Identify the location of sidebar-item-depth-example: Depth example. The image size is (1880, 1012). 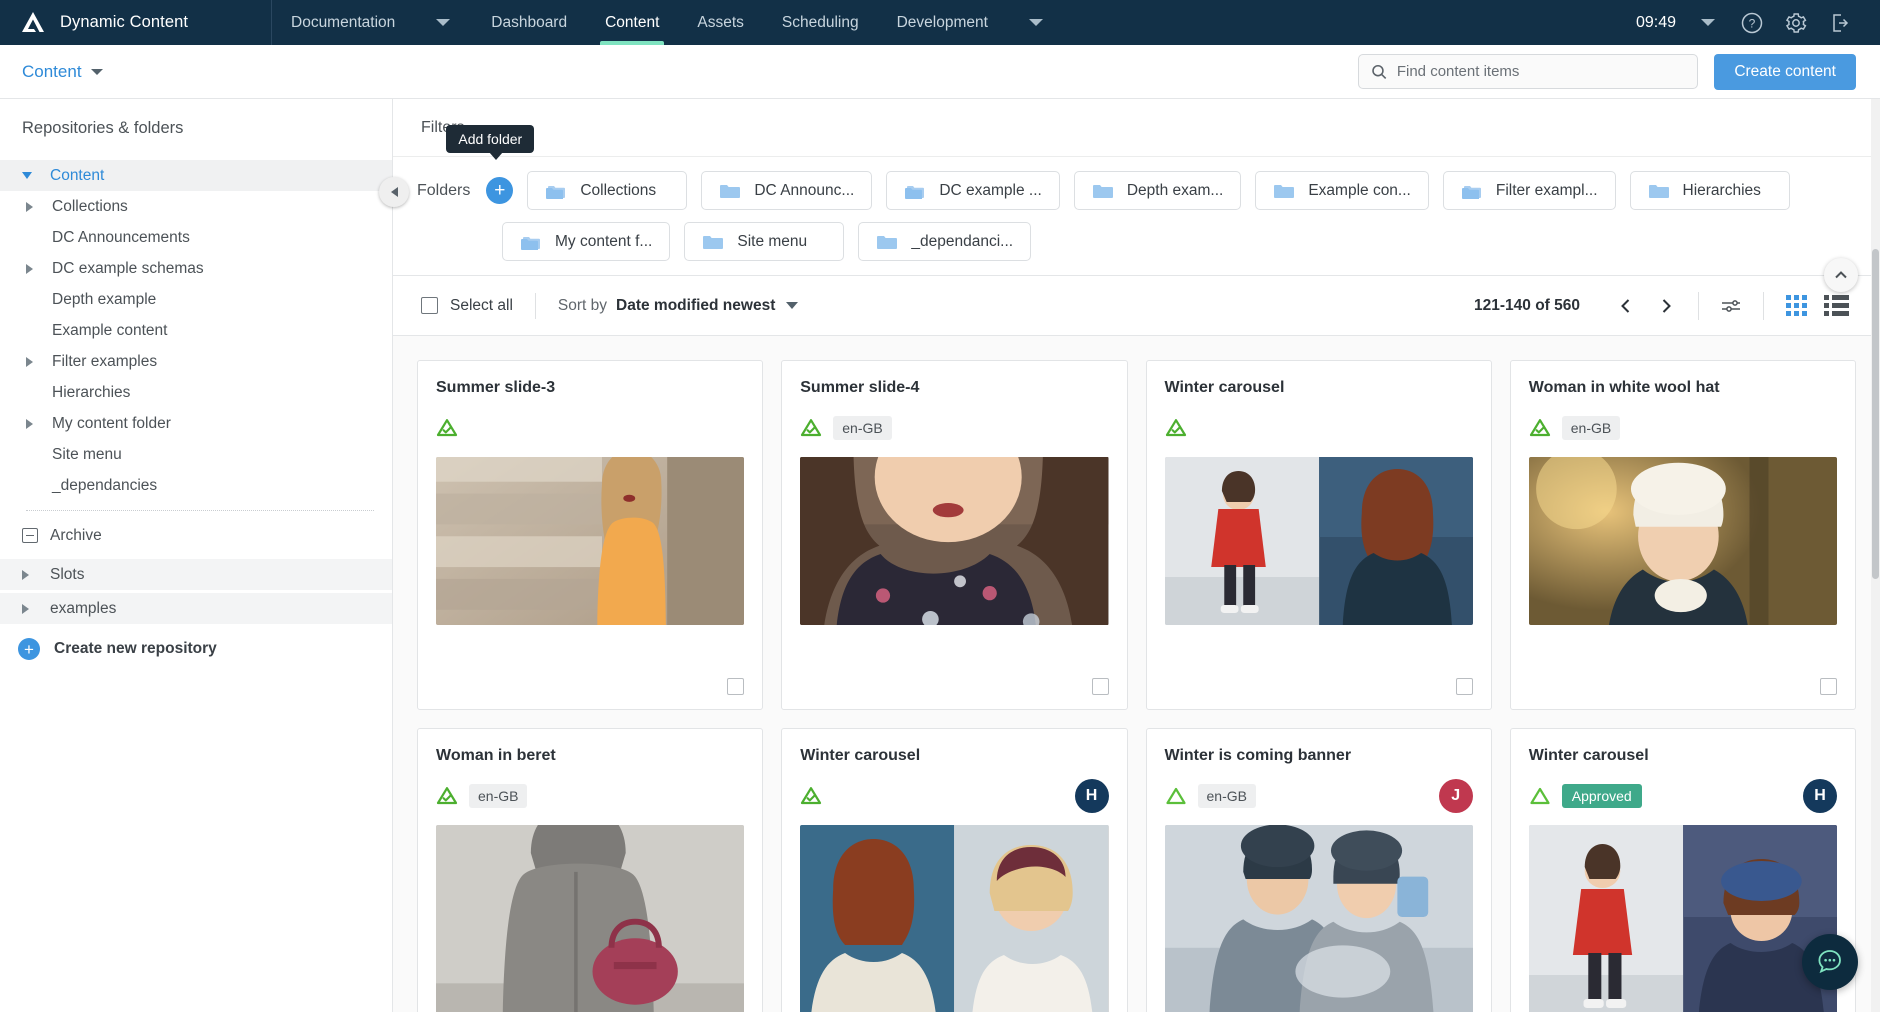
(196, 299).